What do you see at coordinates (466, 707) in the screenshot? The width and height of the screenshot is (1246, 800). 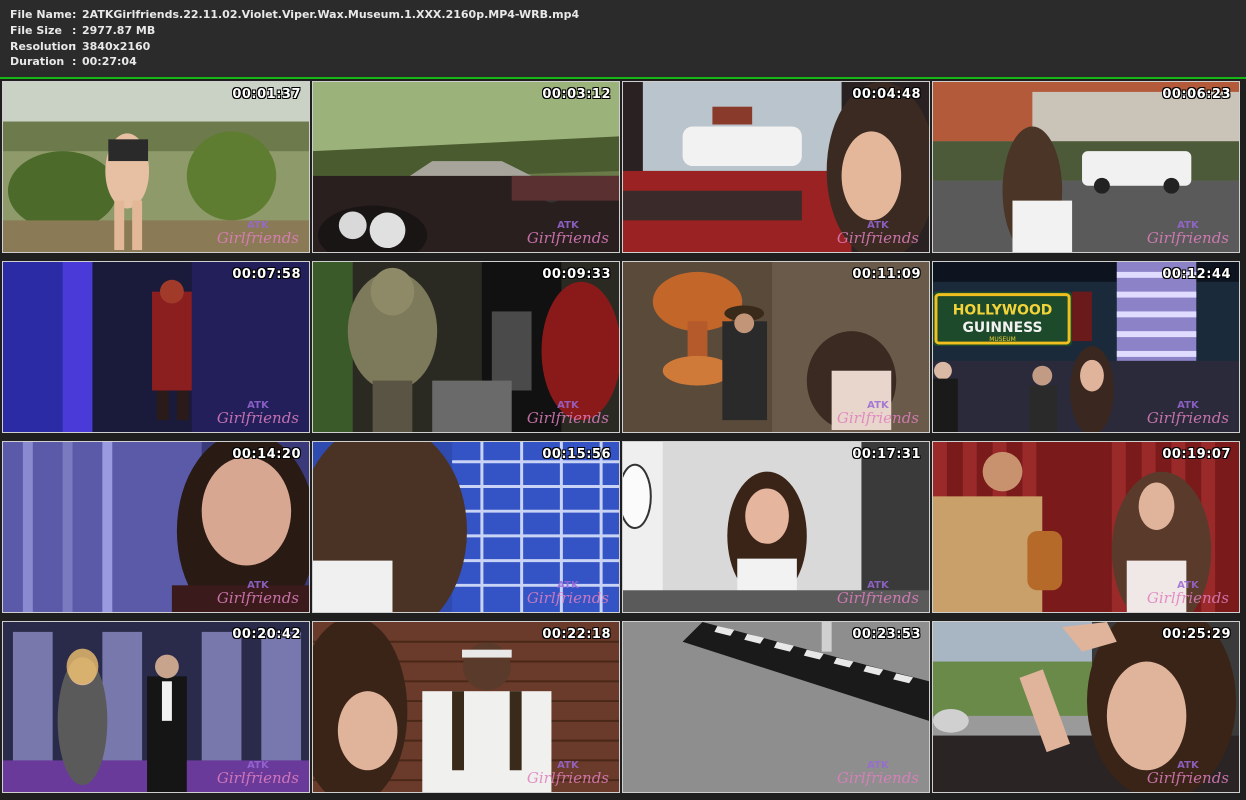 I see `thumbnail-14: 00:22:18 ATK Girlfriends` at bounding box center [466, 707].